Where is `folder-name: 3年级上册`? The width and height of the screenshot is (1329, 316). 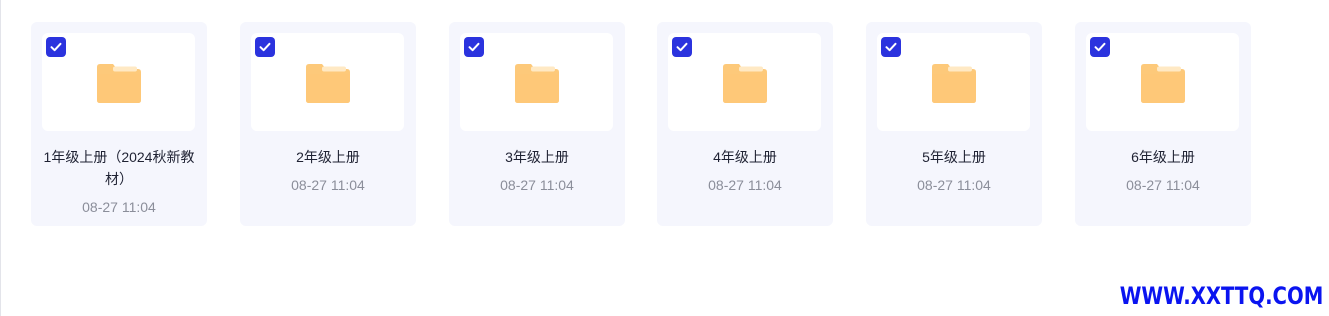 folder-name: 3年级上册 is located at coordinates (537, 157).